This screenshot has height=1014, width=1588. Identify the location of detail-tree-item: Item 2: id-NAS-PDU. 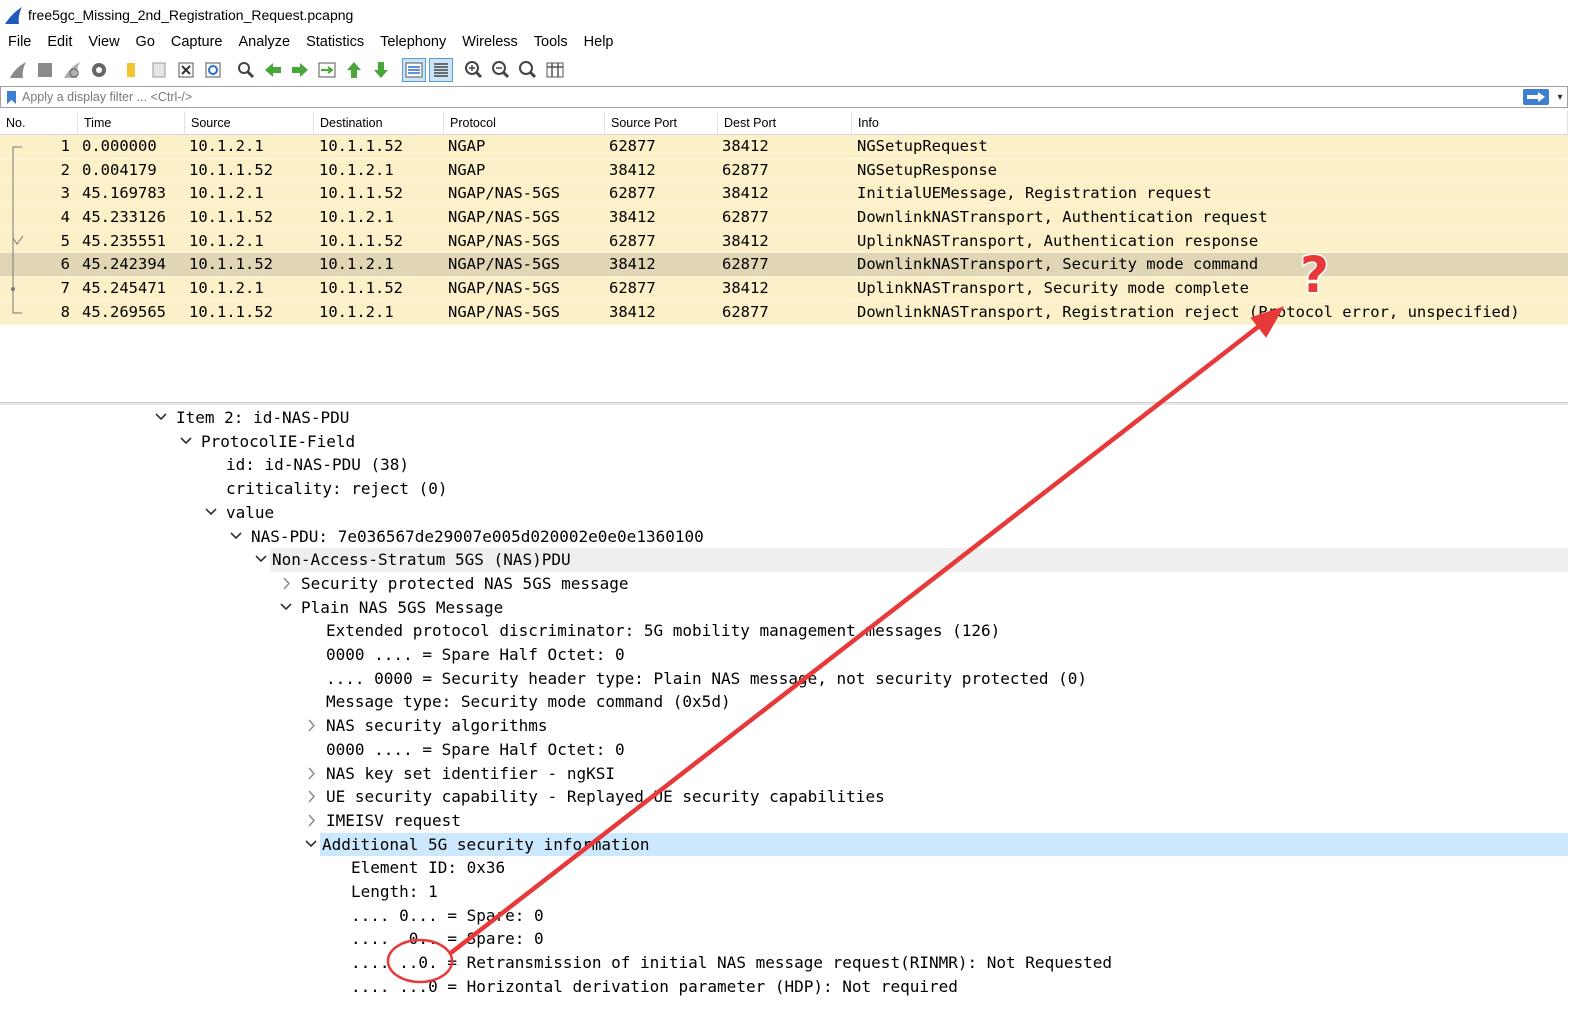
(784, 418).